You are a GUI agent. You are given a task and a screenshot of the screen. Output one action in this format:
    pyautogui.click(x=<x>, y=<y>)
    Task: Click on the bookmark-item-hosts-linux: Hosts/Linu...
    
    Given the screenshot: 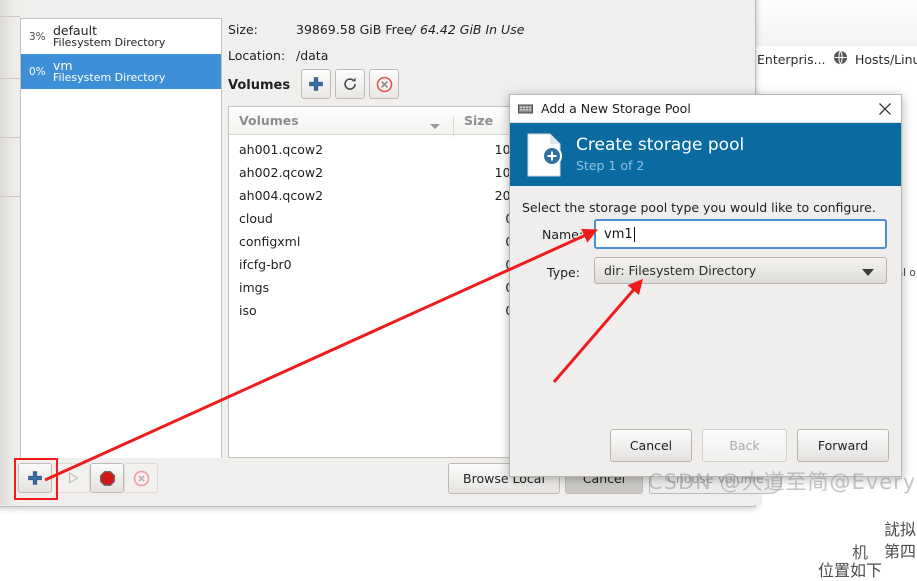 What is the action you would take?
    pyautogui.click(x=886, y=59)
    